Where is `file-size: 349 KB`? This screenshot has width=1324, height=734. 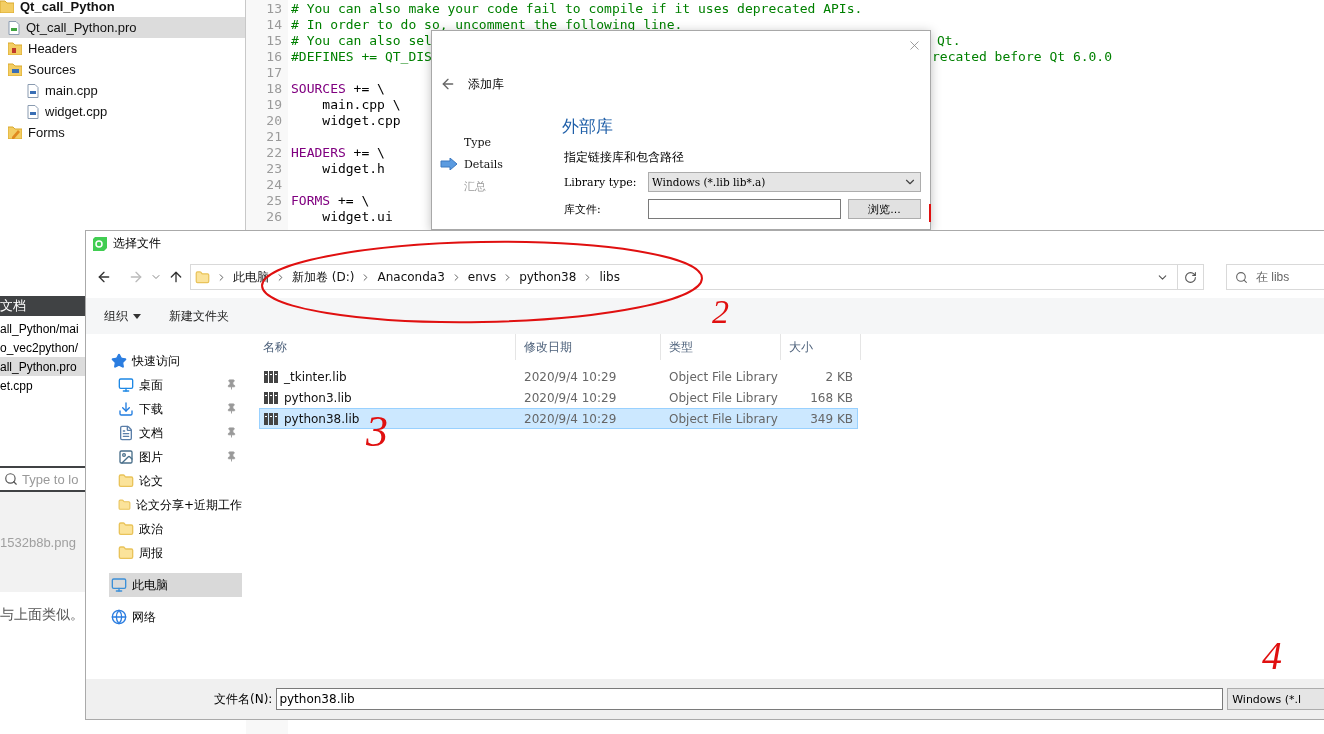
file-size: 349 KB is located at coordinates (831, 418).